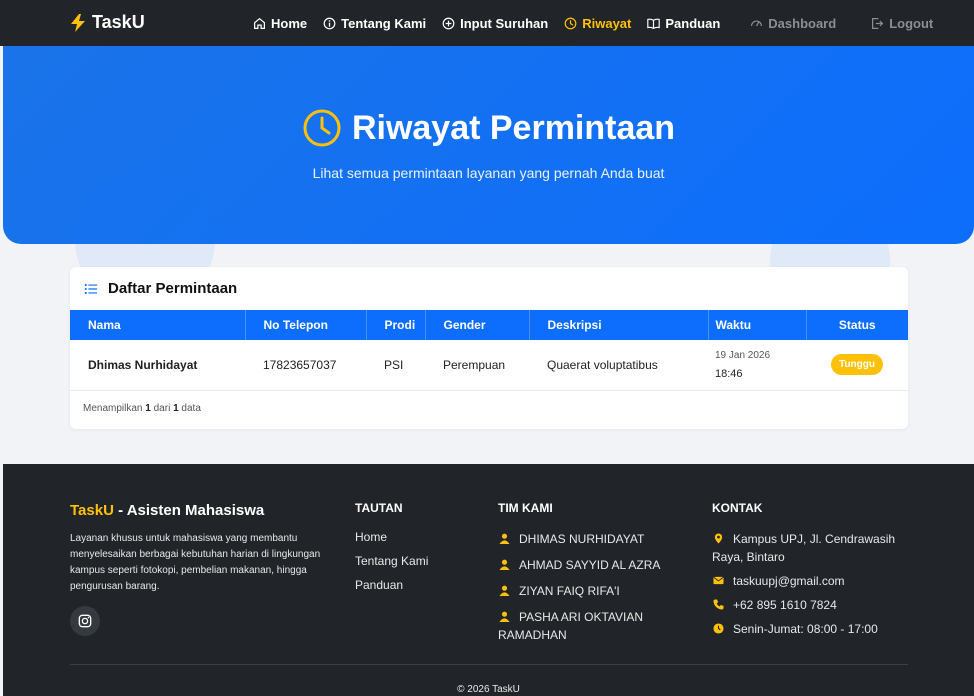 The height and width of the screenshot is (696, 974). What do you see at coordinates (737, 508) in the screenshot?
I see `footer-contact-title: KONTAK` at bounding box center [737, 508].